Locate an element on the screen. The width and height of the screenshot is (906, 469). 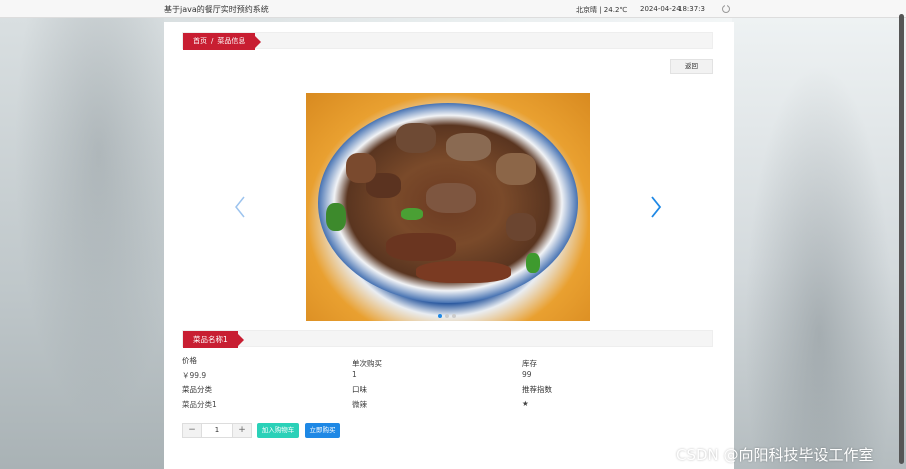
page-scrollbar is located at coordinates (901, 239).